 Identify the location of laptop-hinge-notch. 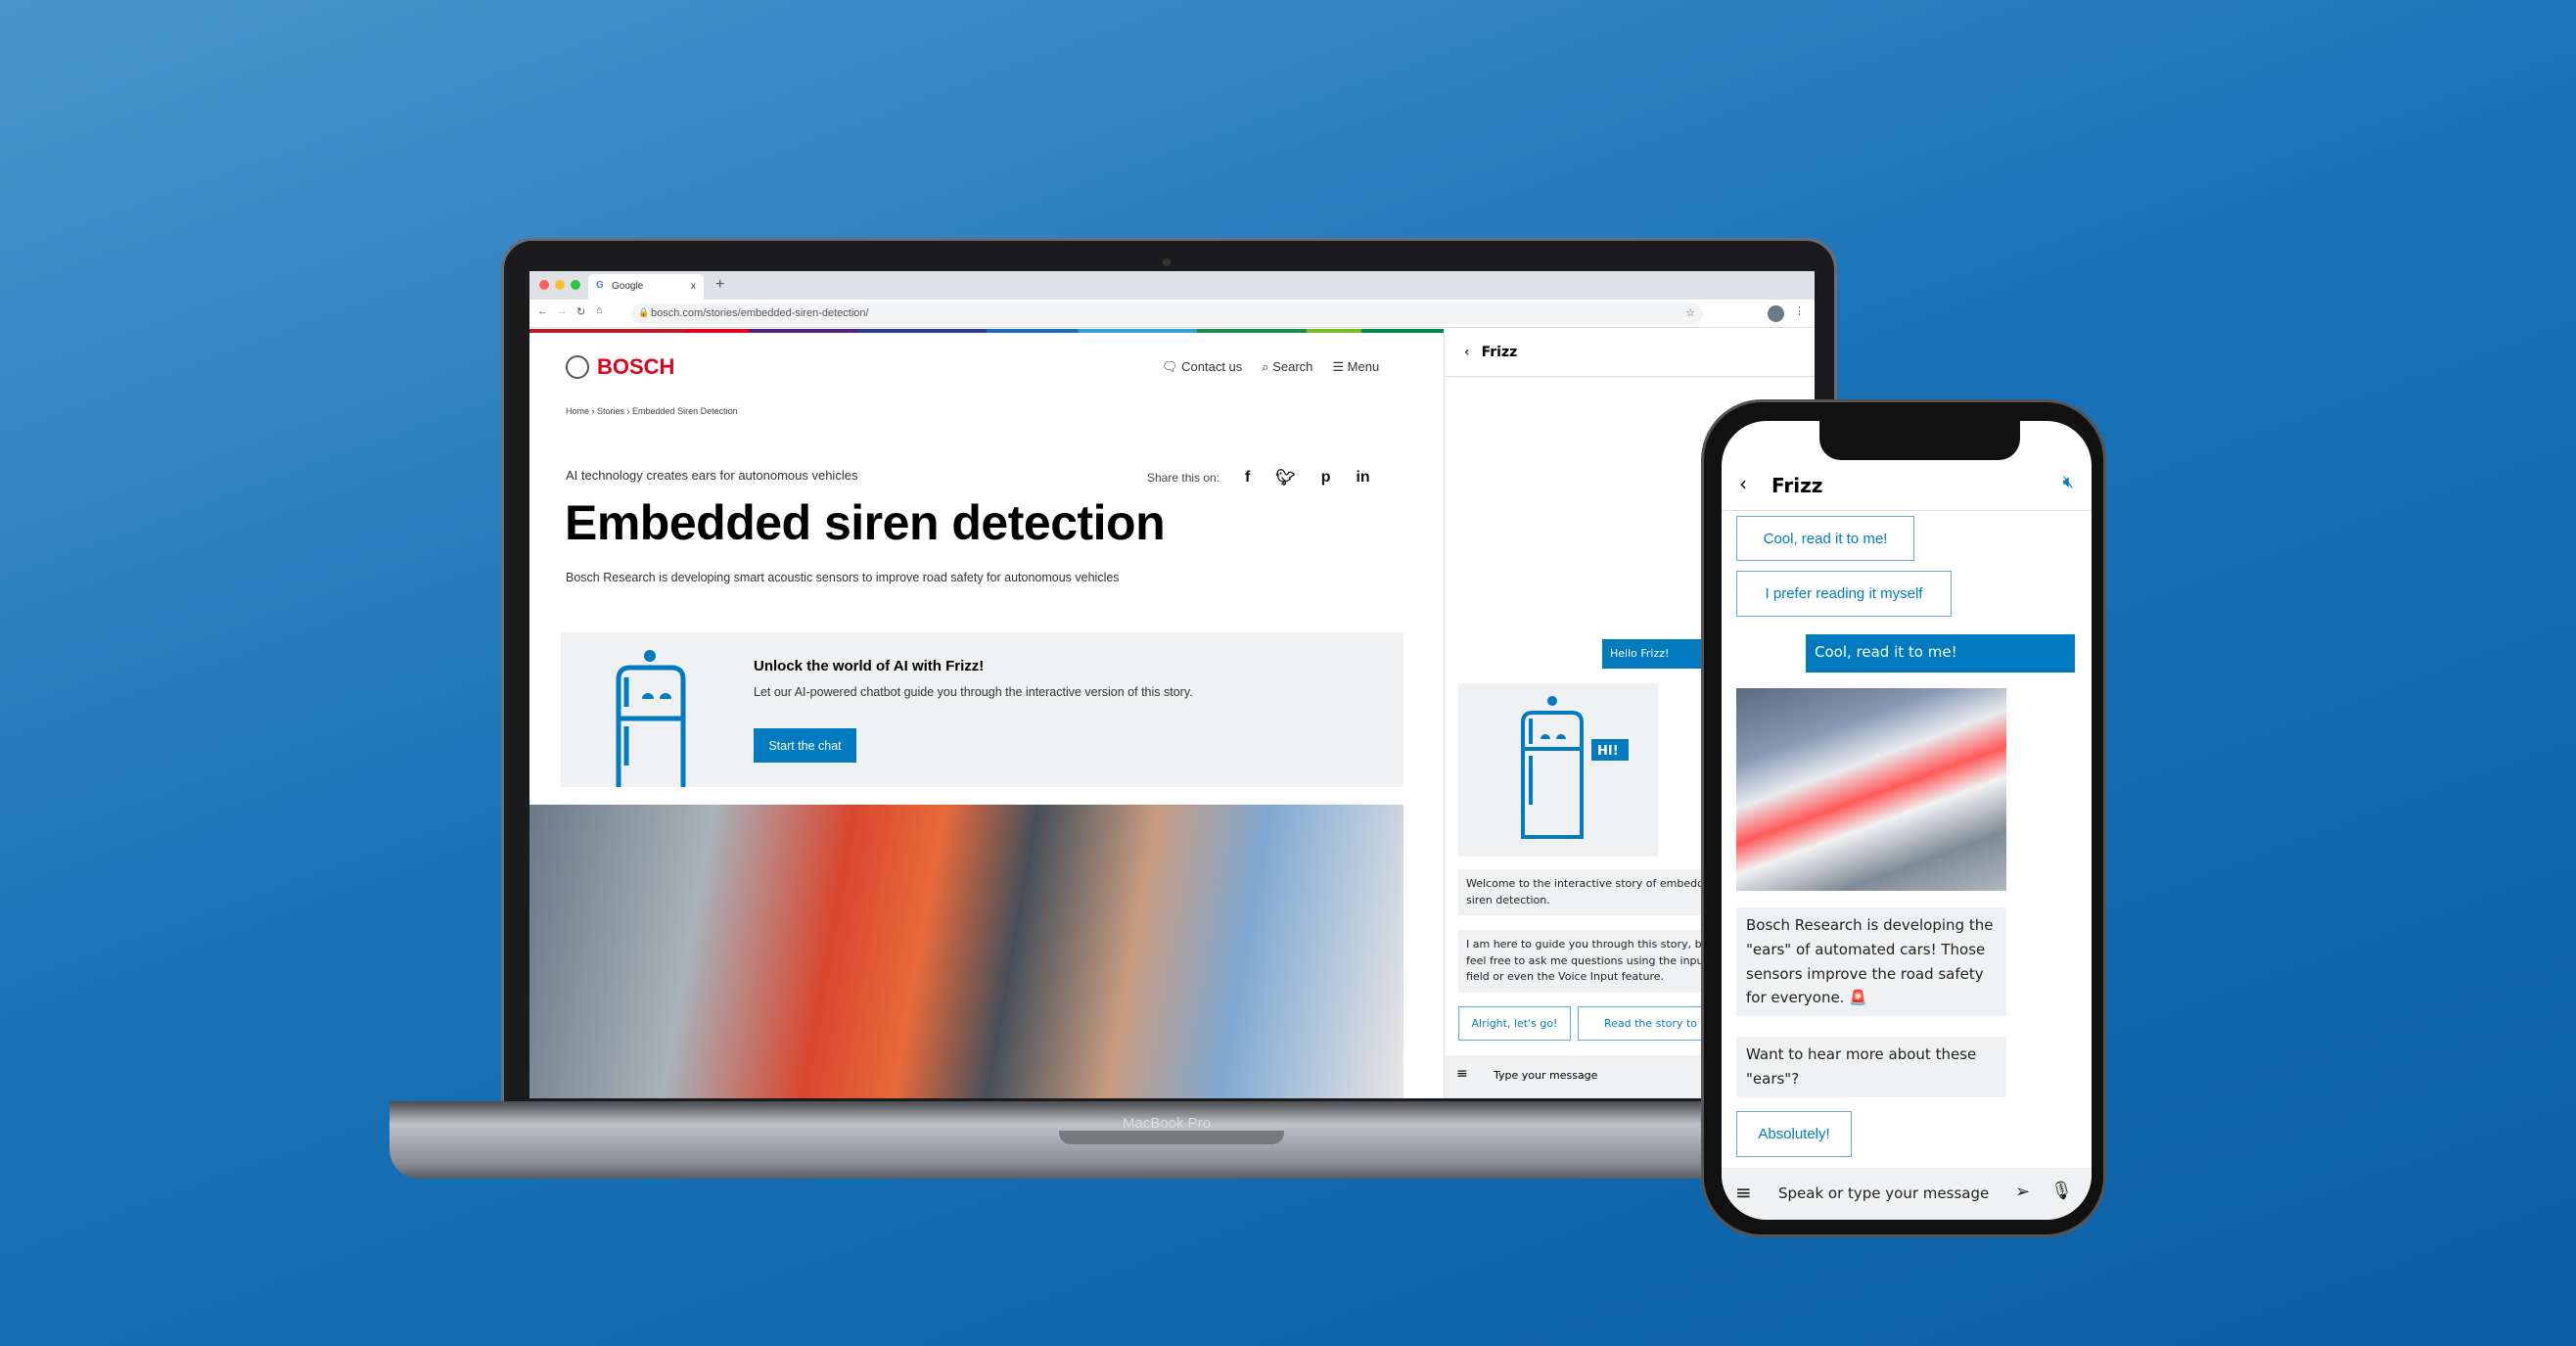
(1172, 1137).